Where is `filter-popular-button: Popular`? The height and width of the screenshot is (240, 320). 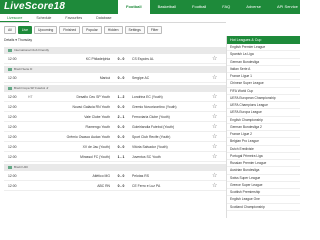 filter-popular-button: Popular is located at coordinates (92, 30).